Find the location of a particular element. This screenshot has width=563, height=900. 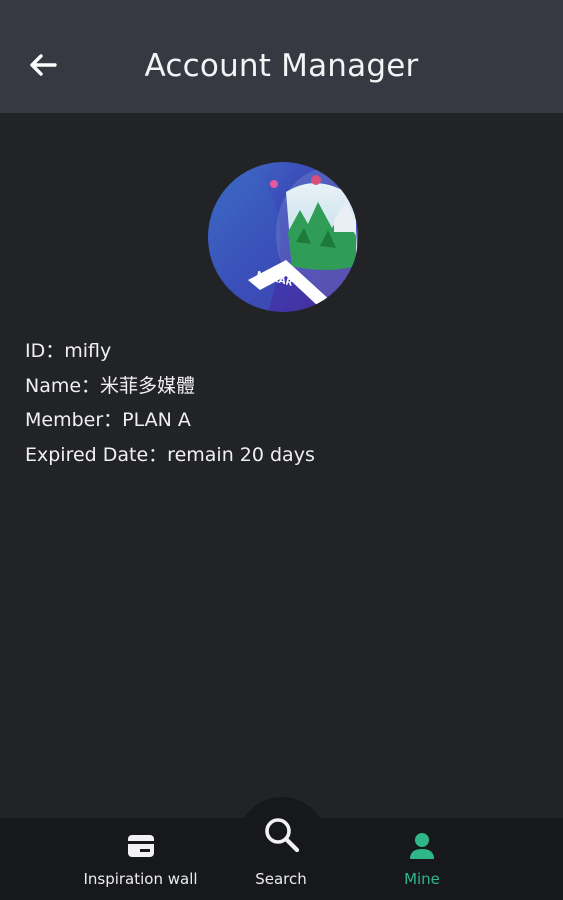

person-icon is located at coordinates (422, 846).